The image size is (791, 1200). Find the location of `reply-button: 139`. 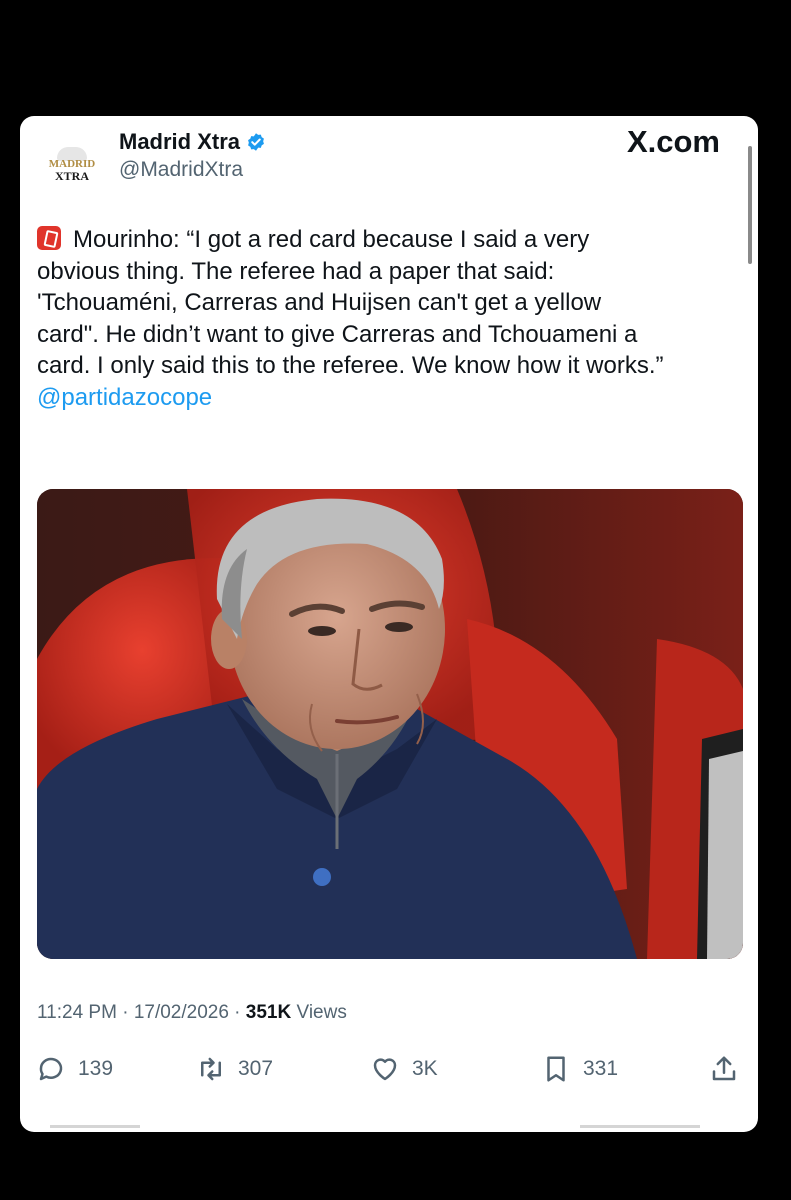

reply-button: 139 is located at coordinates (74, 1069).